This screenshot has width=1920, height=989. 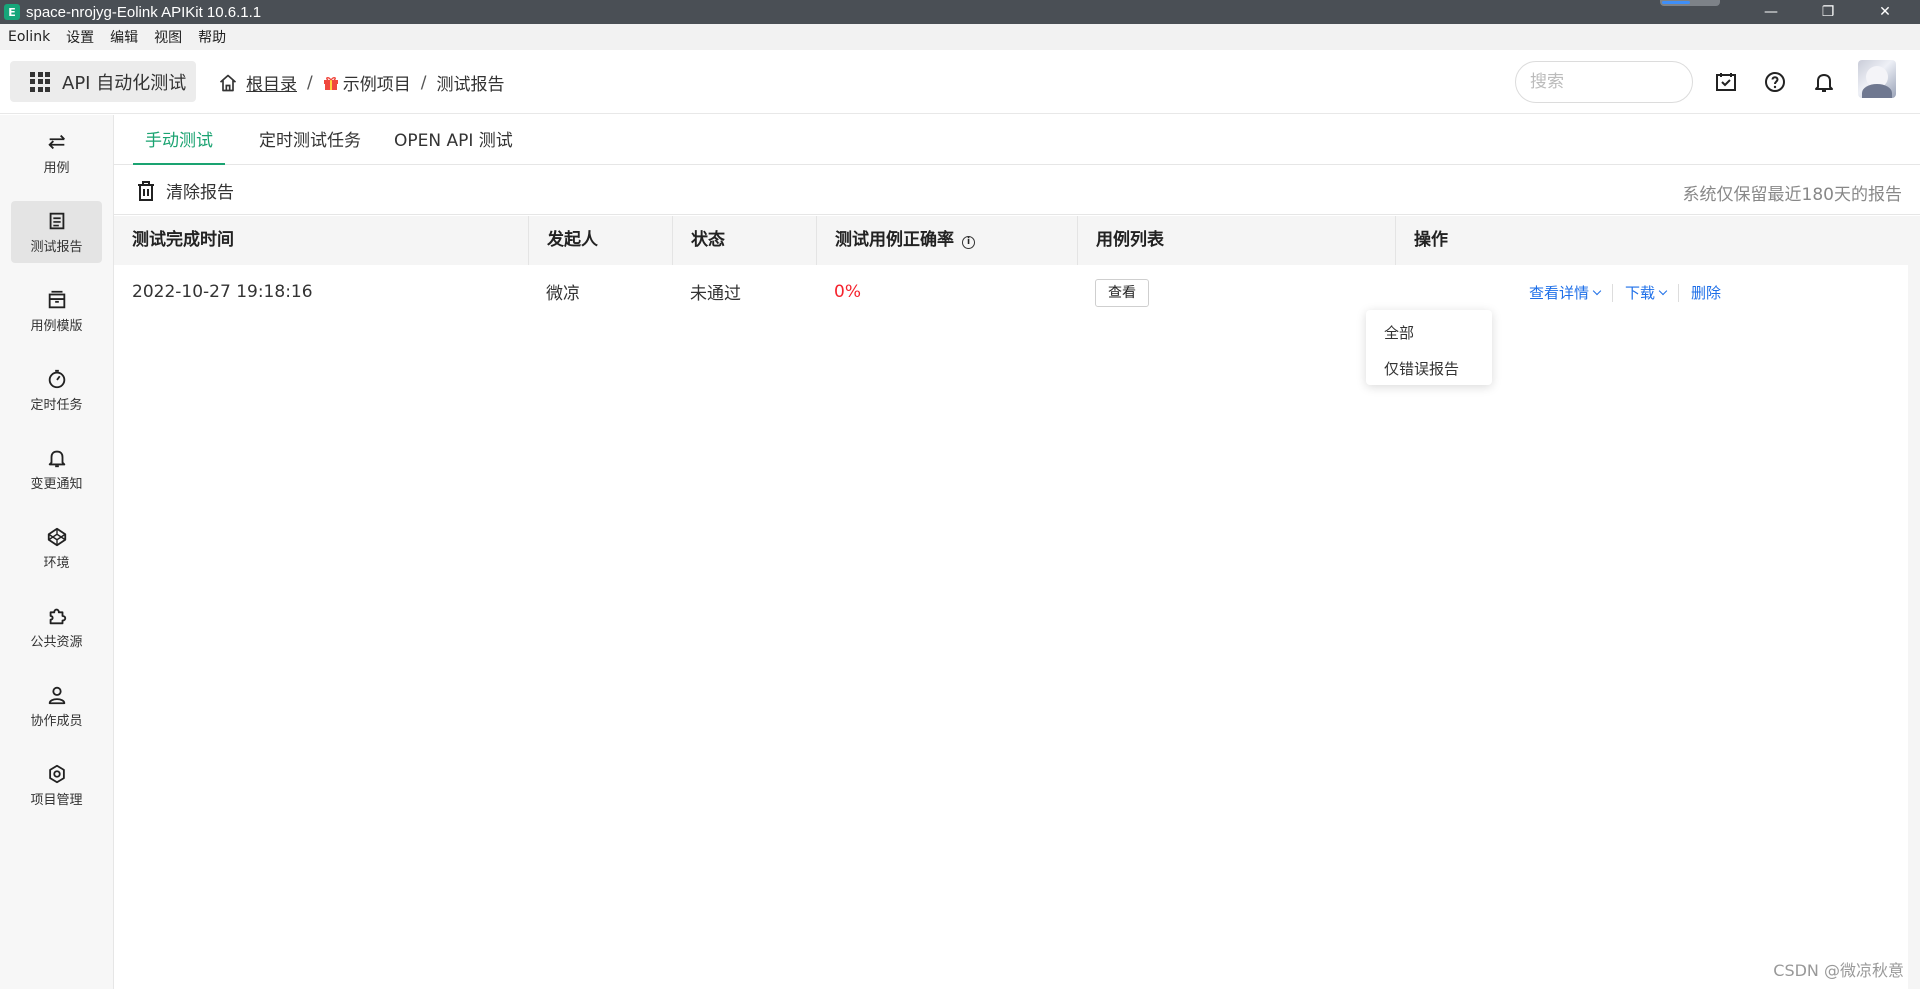 I want to click on settings-icon, so click(x=56, y=773).